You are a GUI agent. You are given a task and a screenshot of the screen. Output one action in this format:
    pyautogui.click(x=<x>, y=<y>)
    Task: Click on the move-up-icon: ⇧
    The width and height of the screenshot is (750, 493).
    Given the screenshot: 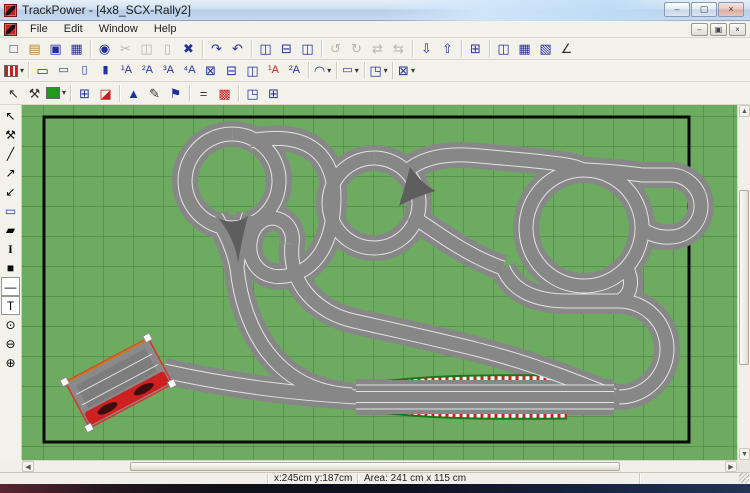 What is the action you would take?
    pyautogui.click(x=447, y=48)
    